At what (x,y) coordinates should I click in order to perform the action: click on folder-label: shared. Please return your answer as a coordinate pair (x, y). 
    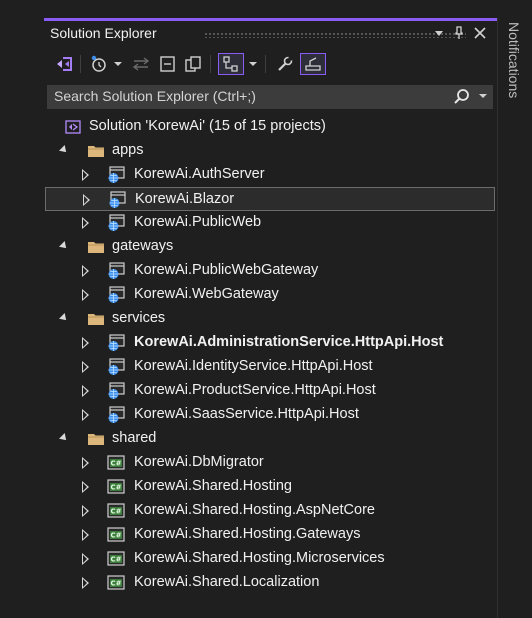
    Looking at the image, I should click on (134, 438).